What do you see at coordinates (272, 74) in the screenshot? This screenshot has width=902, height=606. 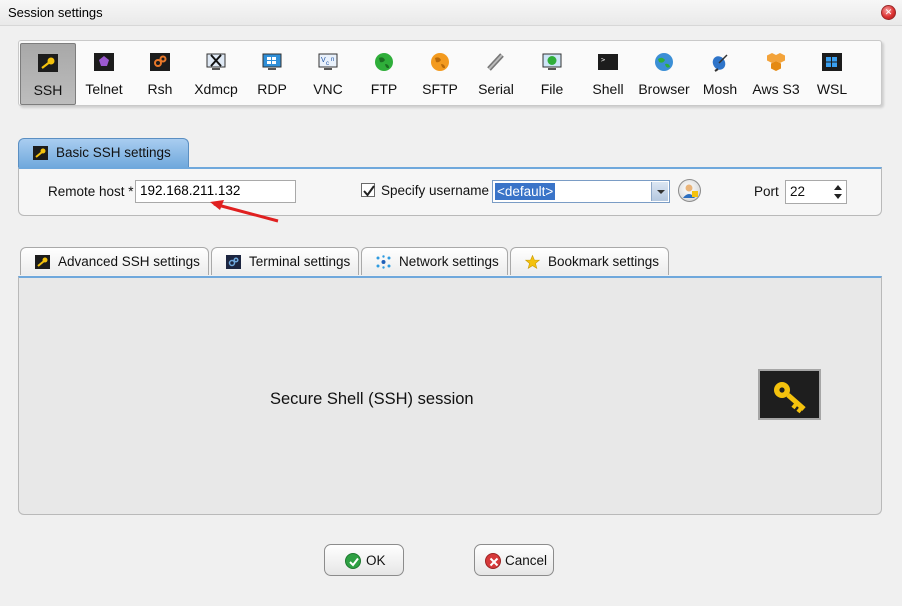 I see `session-type-rdp: RDP` at bounding box center [272, 74].